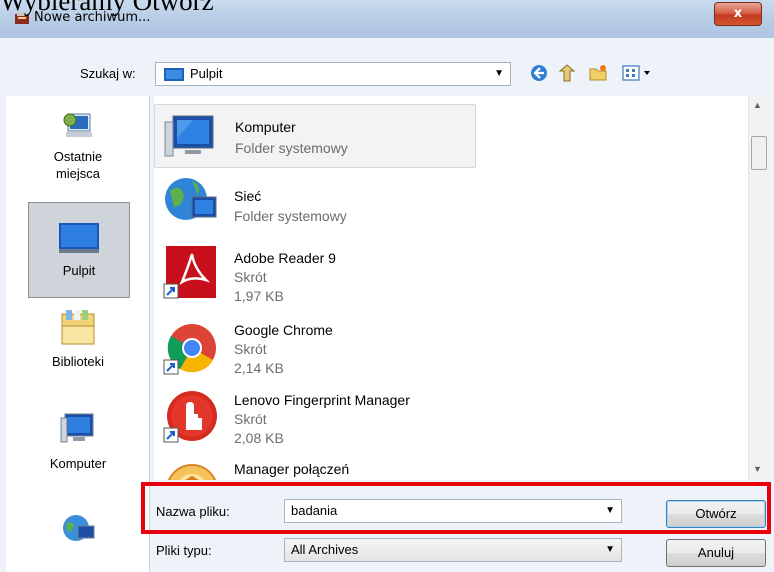  I want to click on file-size: 2,14 KB, so click(259, 368).